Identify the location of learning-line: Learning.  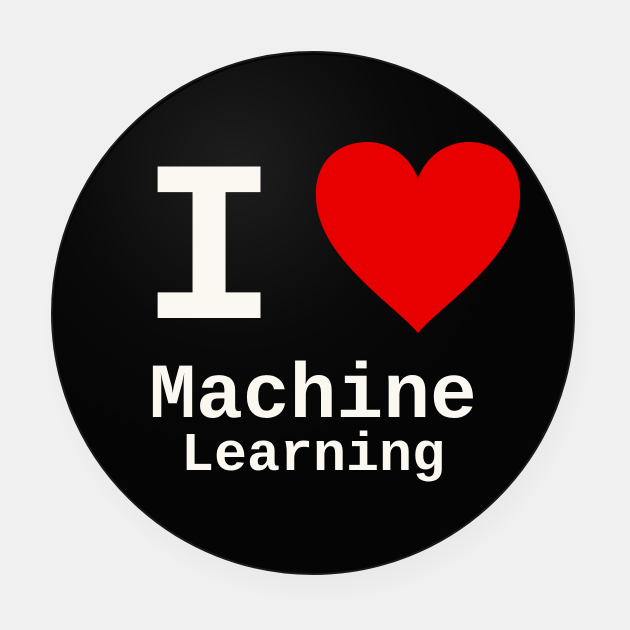
(313, 455).